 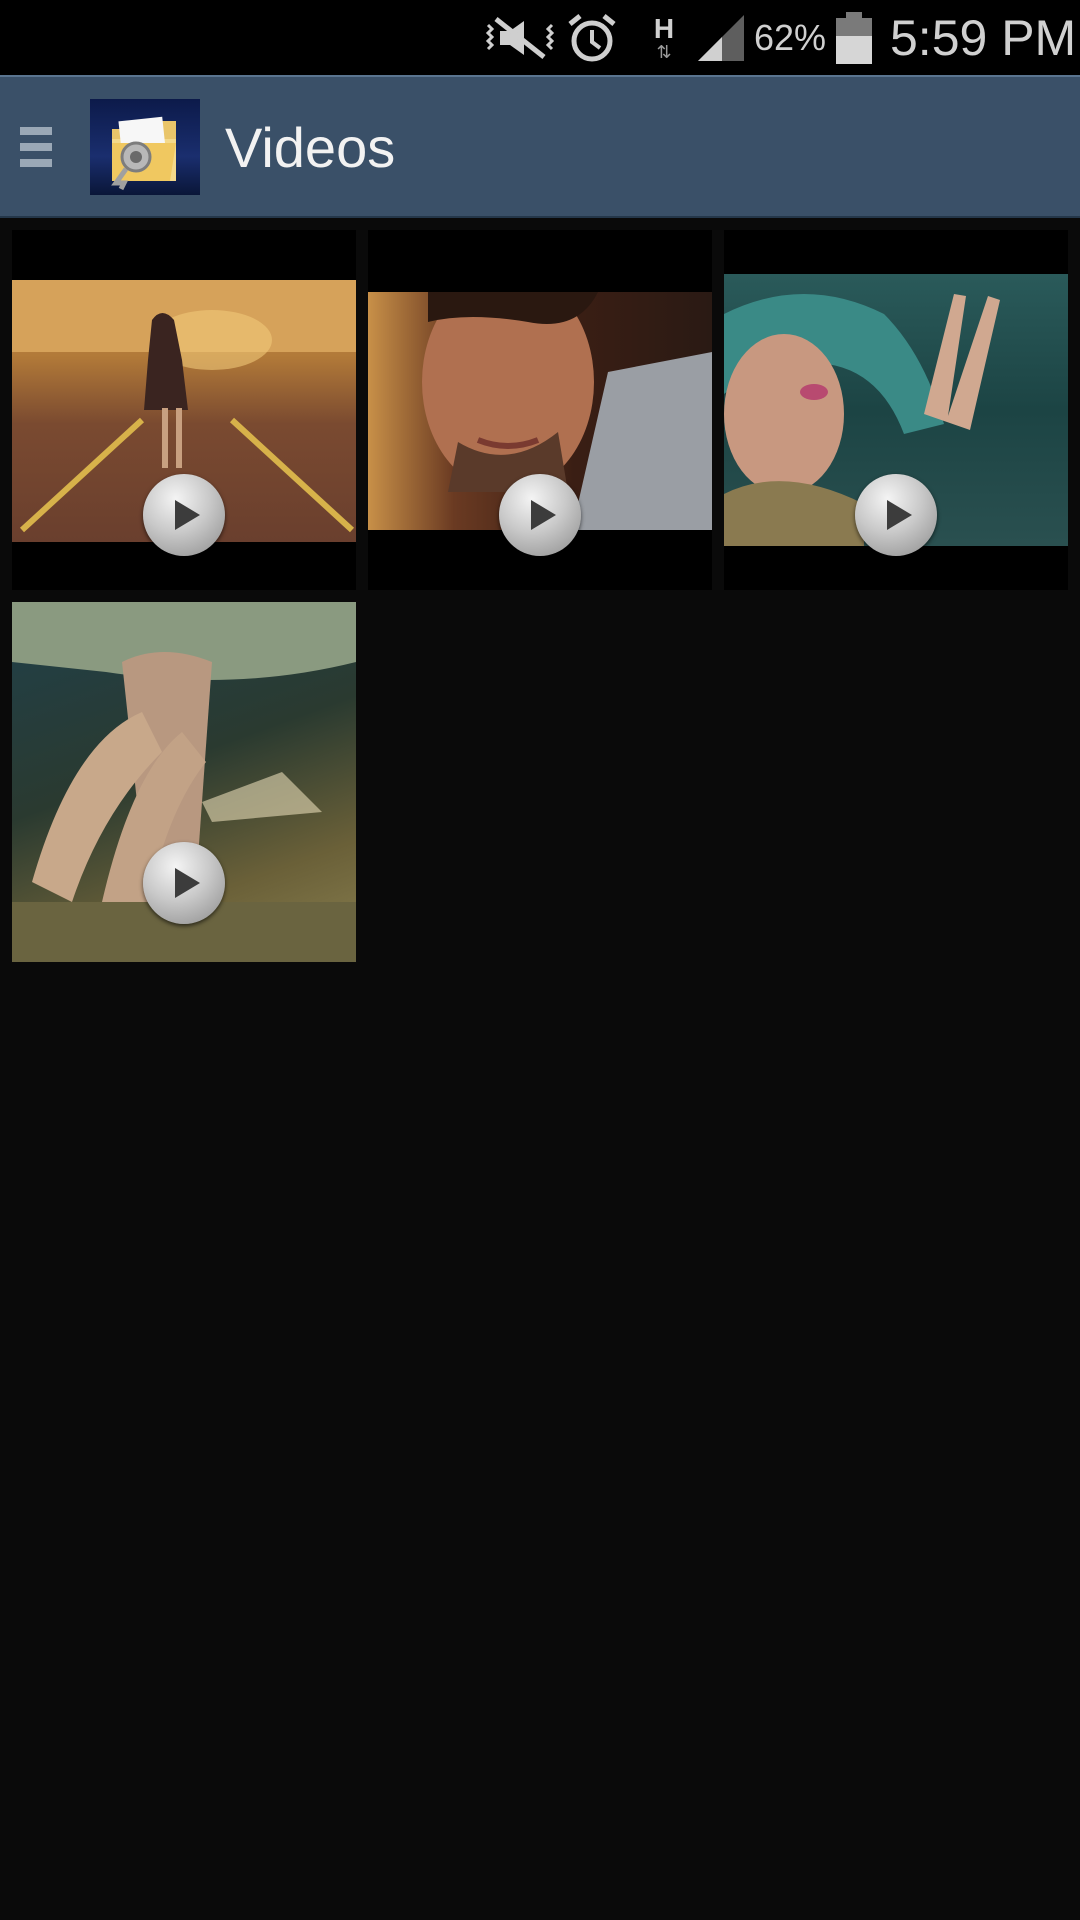 I want to click on battery-percent: 62%, so click(x=790, y=37).